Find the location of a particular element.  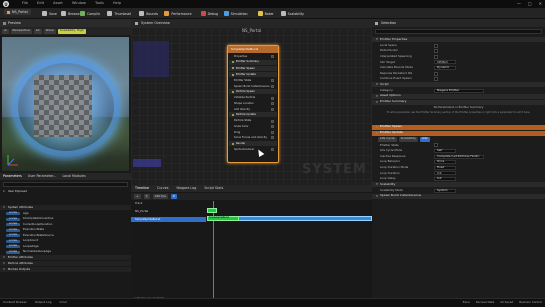

status-trace: Trace is located at coordinates (465, 302).